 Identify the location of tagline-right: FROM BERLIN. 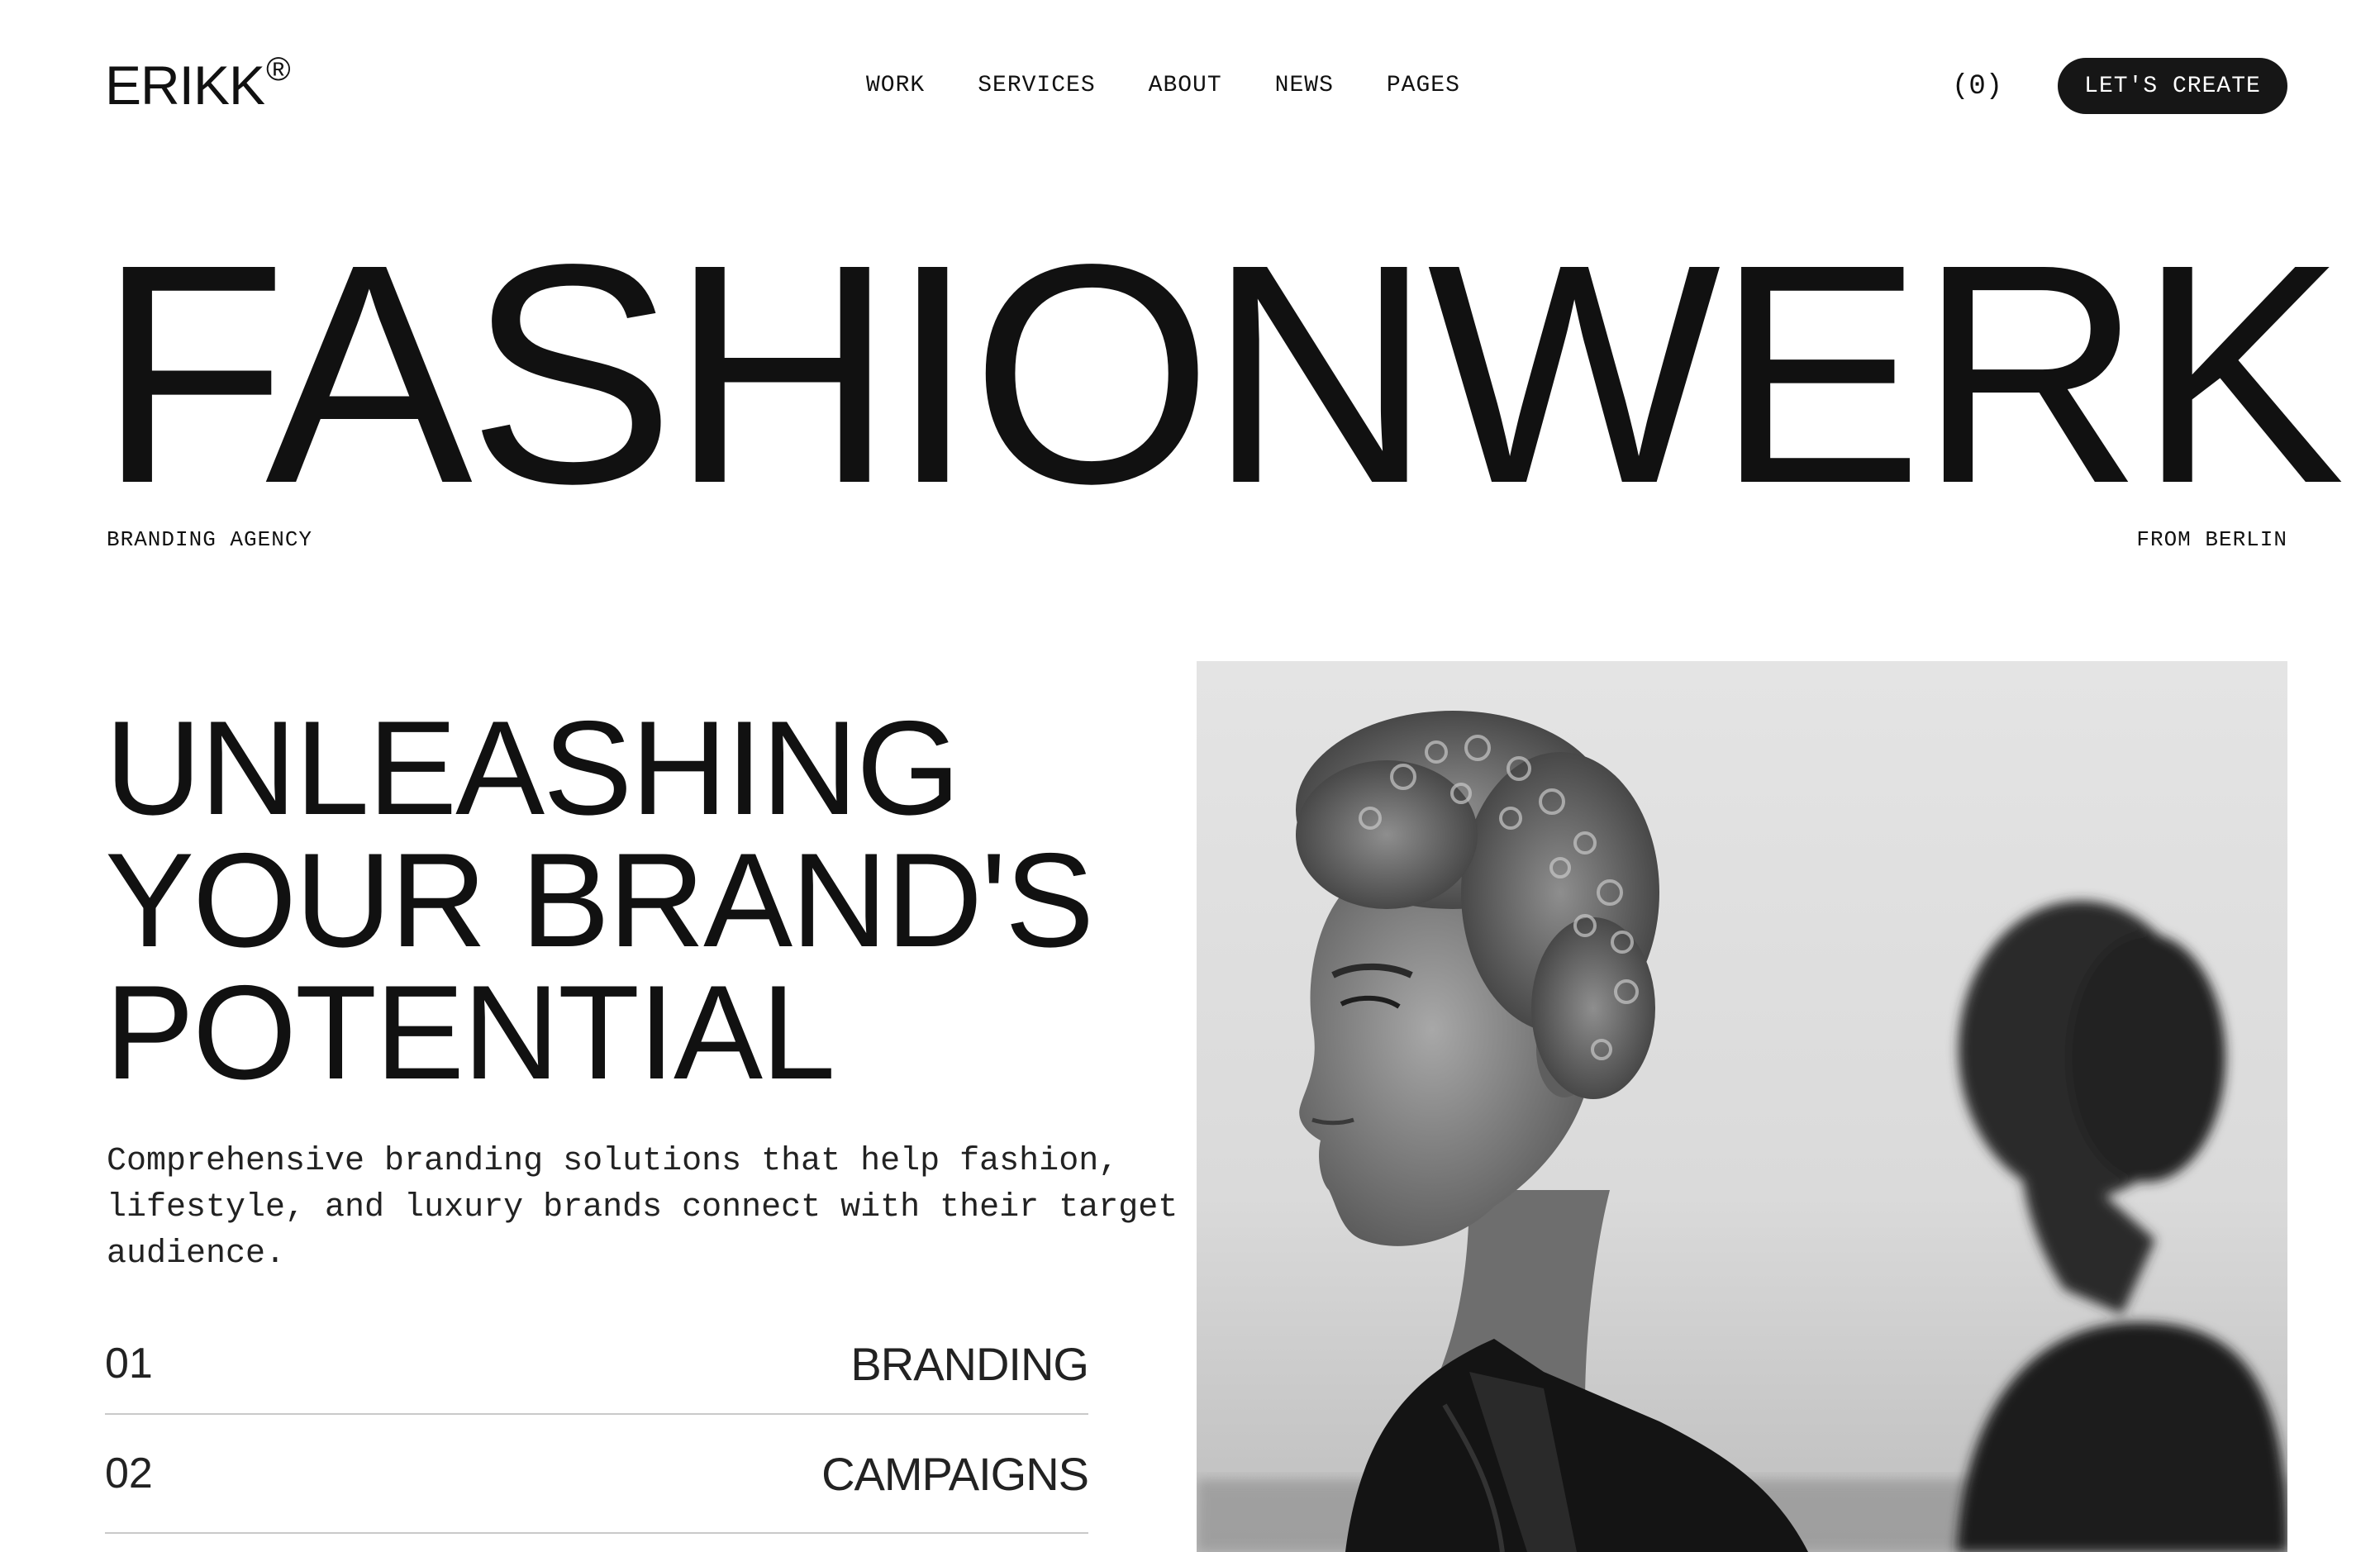
(2211, 539).